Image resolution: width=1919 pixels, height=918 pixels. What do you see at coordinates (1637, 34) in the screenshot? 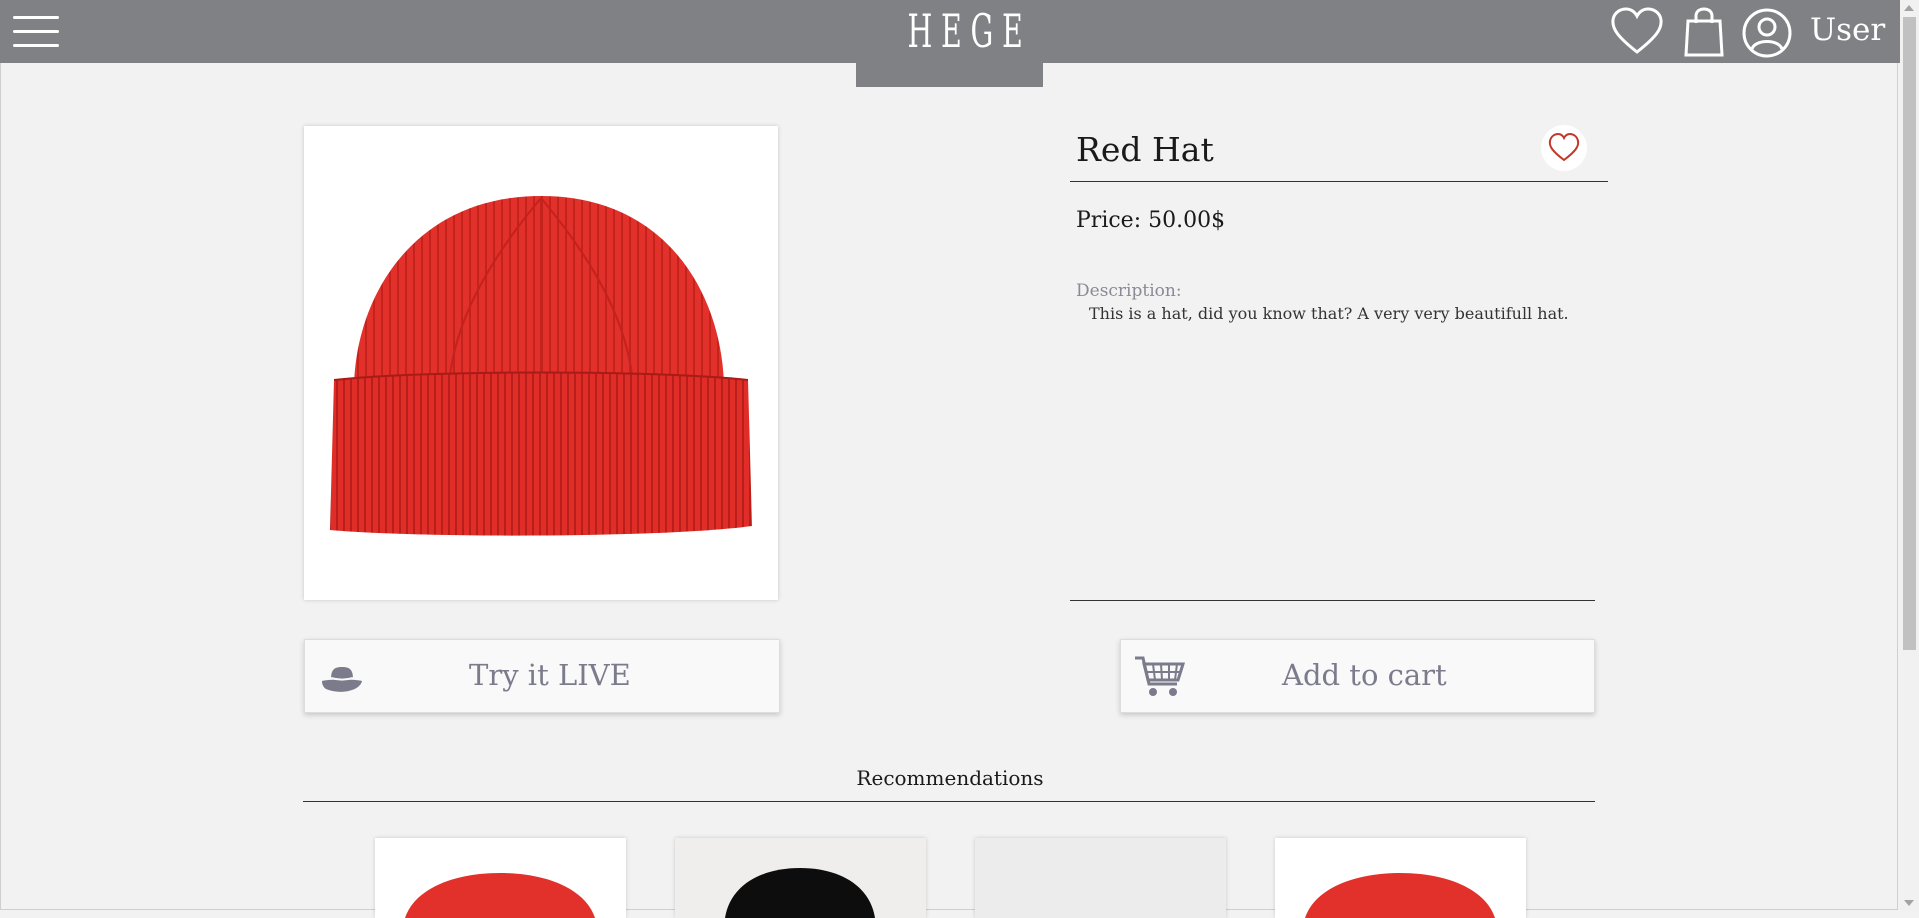
I see `wishlist-heart-icon` at bounding box center [1637, 34].